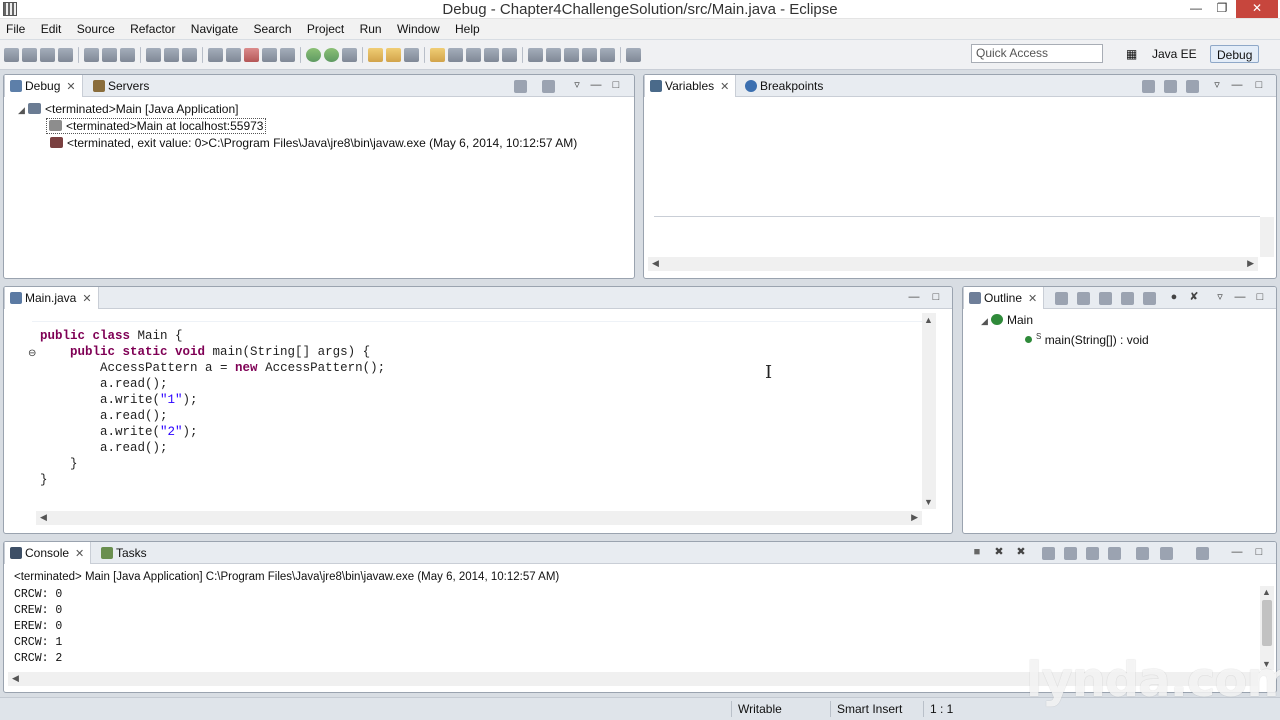  Describe the element at coordinates (152, 29) in the screenshot. I see `menu-refactor: Refactor` at that location.